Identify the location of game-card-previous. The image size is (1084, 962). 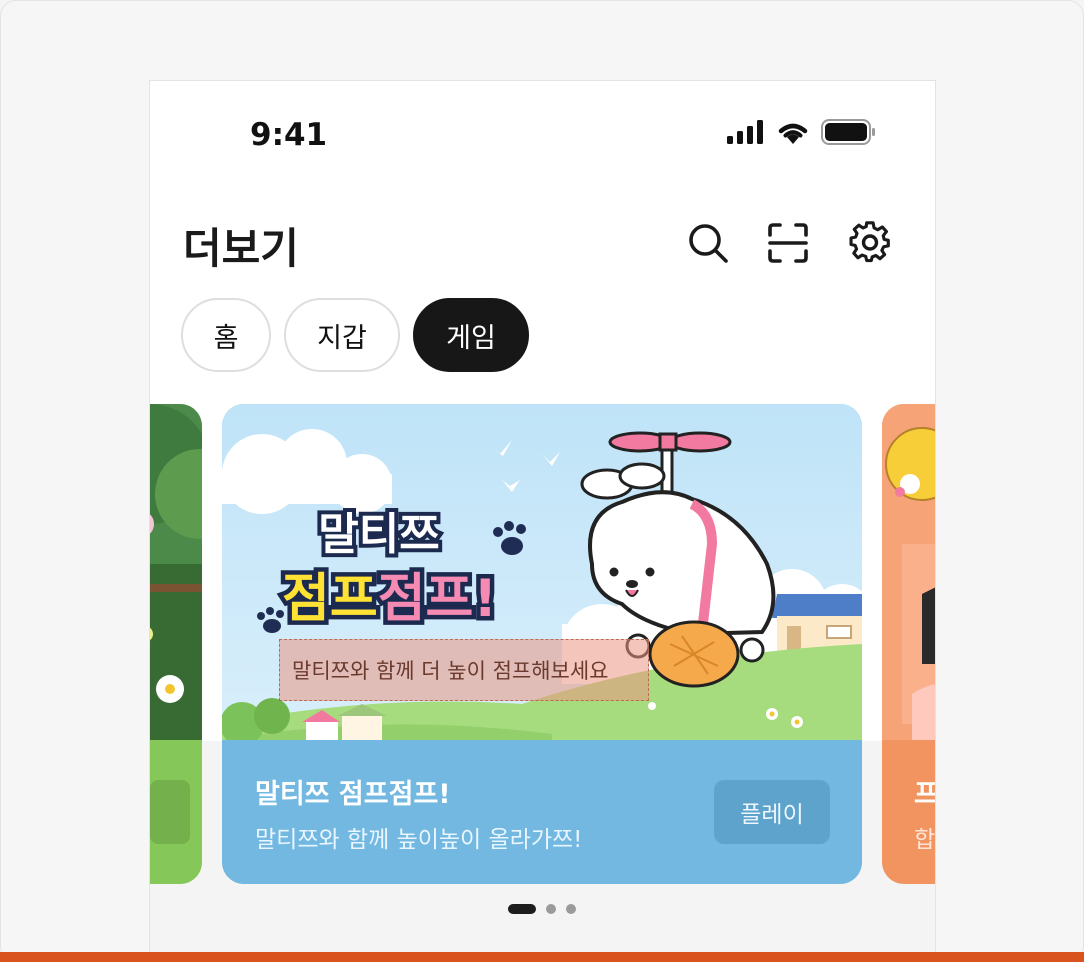
(176, 644).